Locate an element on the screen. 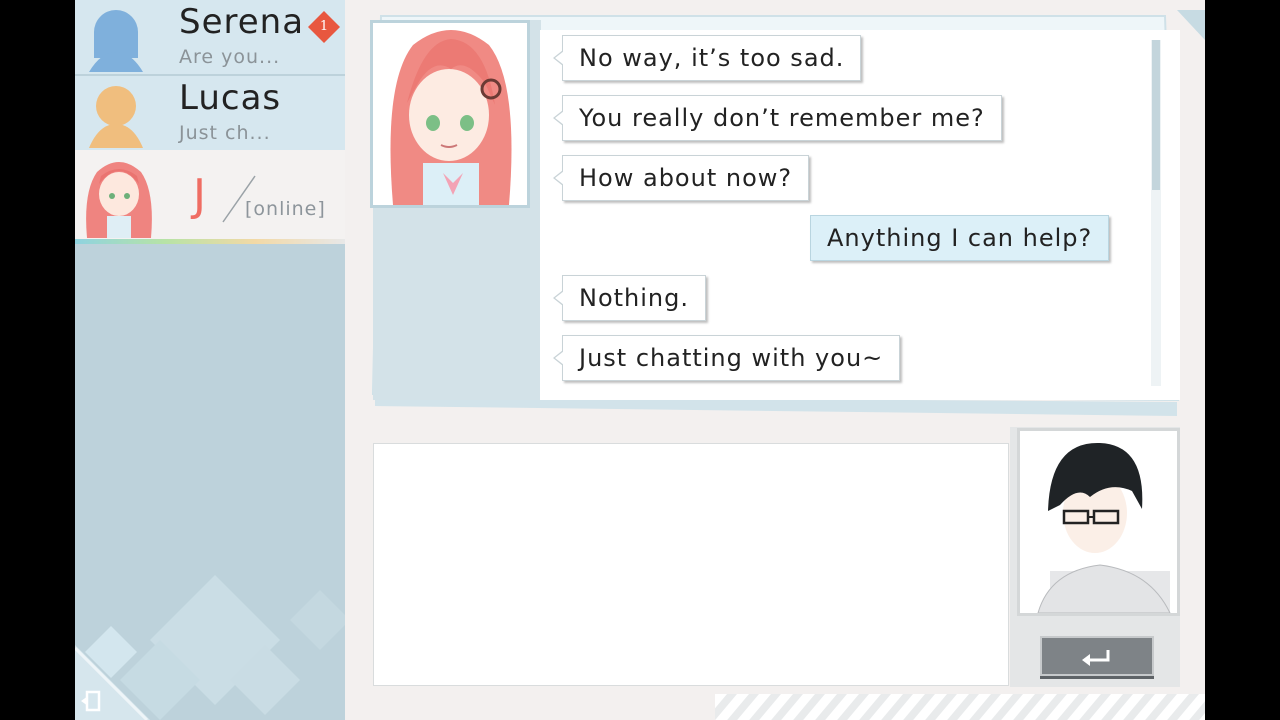 Image resolution: width=1280 pixels, height=720 pixels. contact-initial: J is located at coordinates (199, 195).